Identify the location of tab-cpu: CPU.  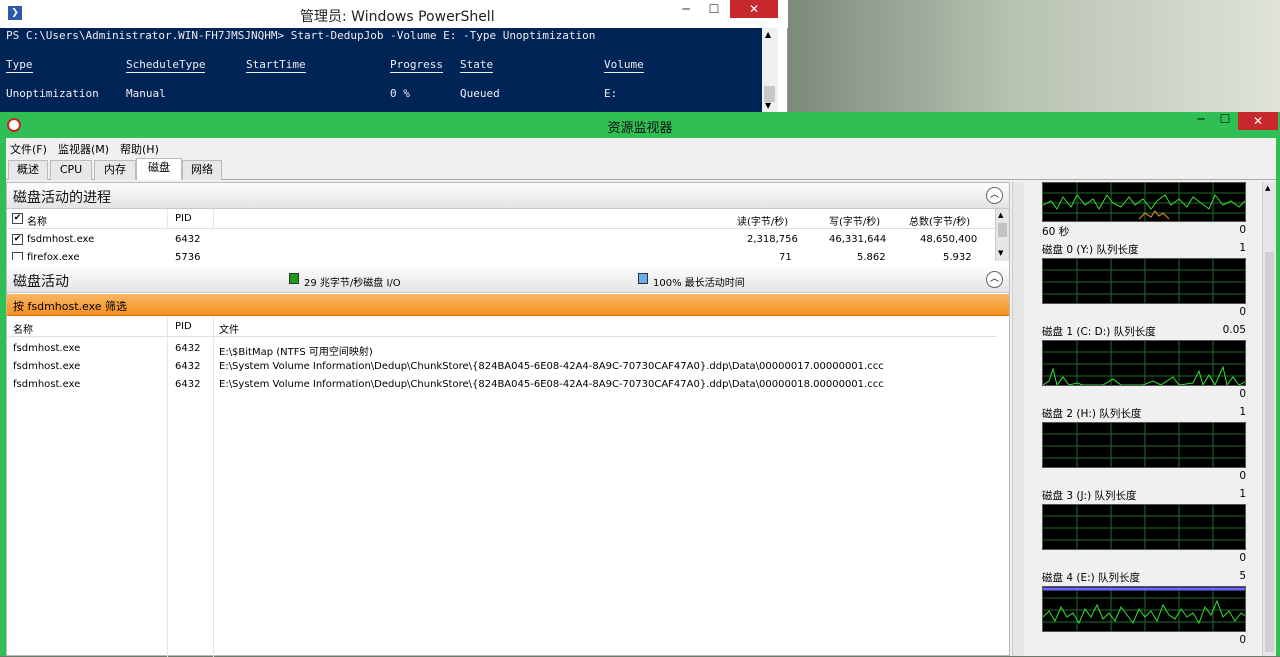
(71, 170).